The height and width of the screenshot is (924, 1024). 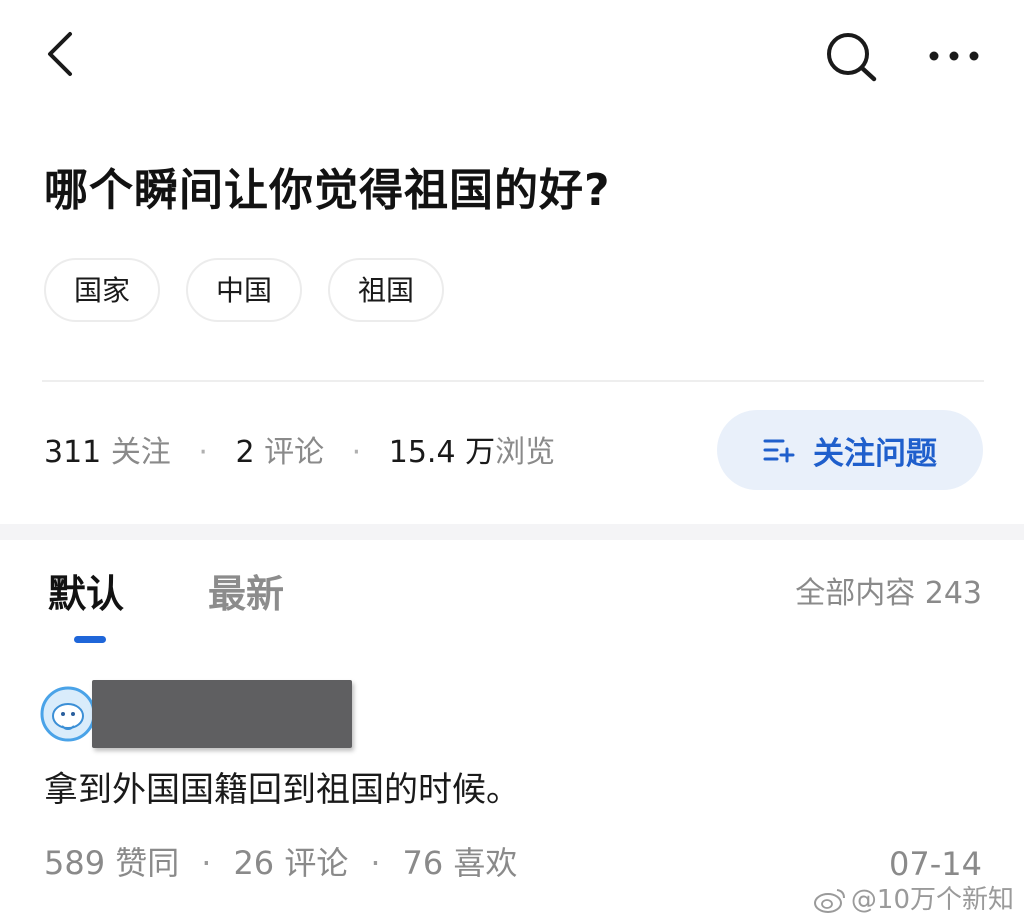 I want to click on comments-count: 2, so click(x=244, y=452).